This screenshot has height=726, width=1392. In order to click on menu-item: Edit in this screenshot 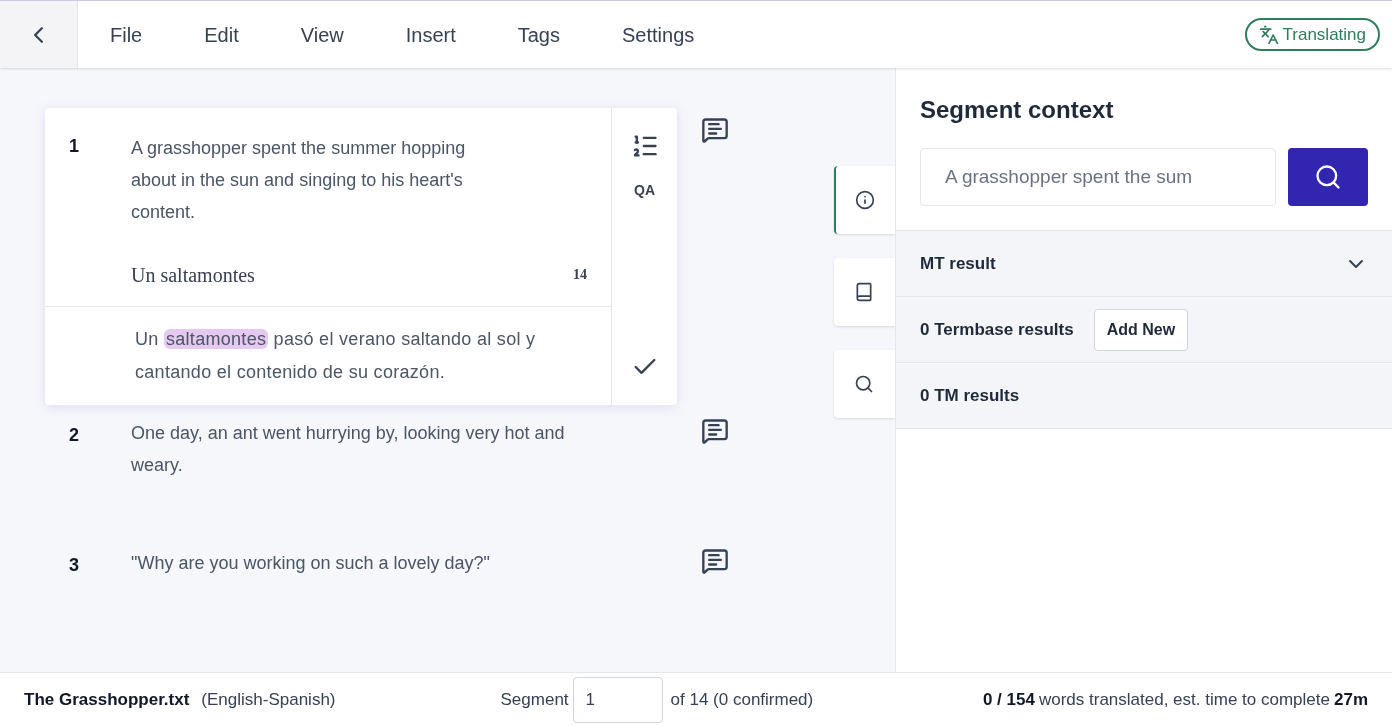, I will do `click(221, 34)`.